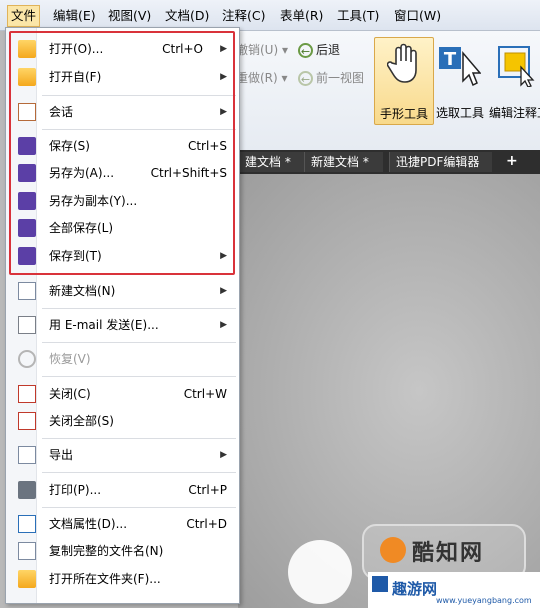 This screenshot has width=540, height=608. I want to click on tab-new-doc-1: 建文档 *, so click(272, 162).